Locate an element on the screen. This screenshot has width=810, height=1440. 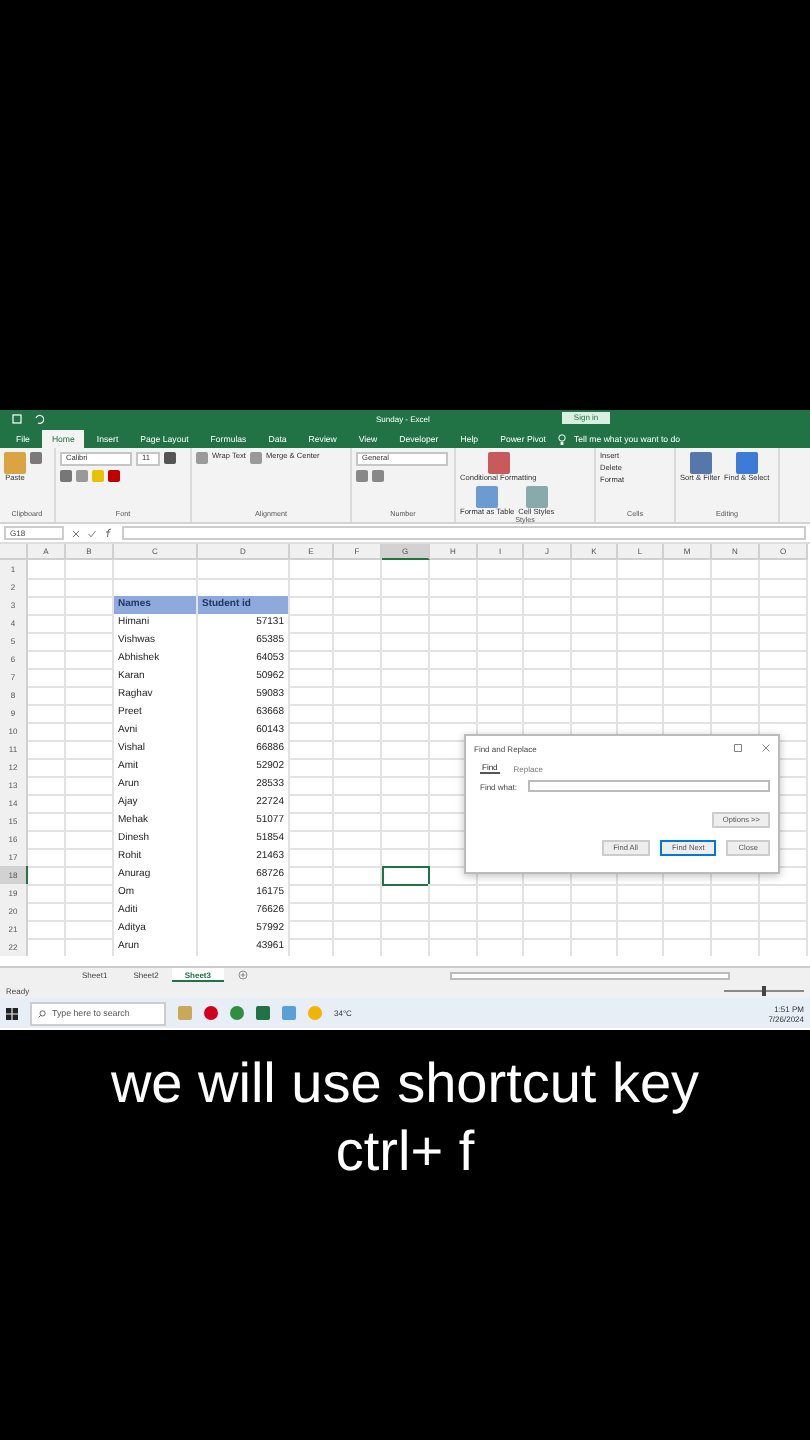
caption-text: ctrl+ f is located at coordinates (405, 1152).